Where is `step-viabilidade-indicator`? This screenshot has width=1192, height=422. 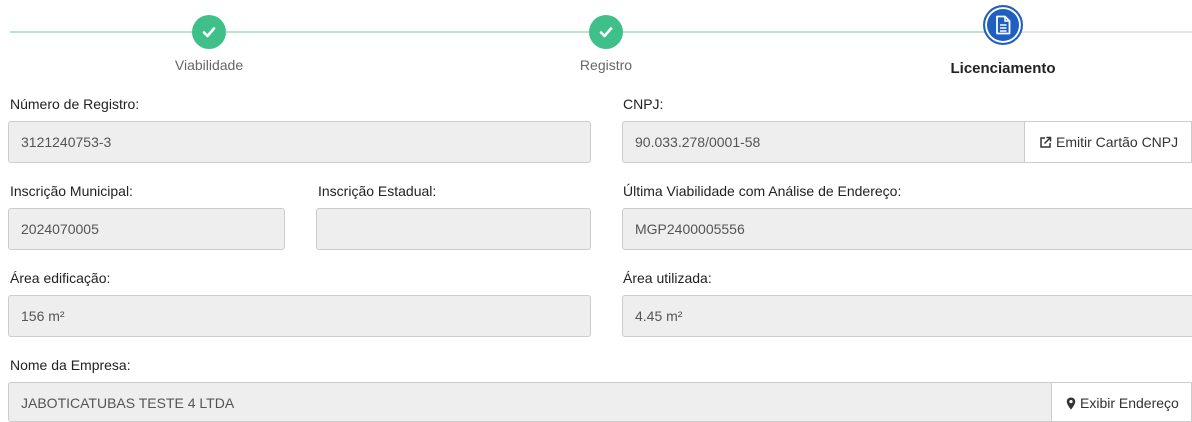
step-viabilidade-indicator is located at coordinates (209, 32).